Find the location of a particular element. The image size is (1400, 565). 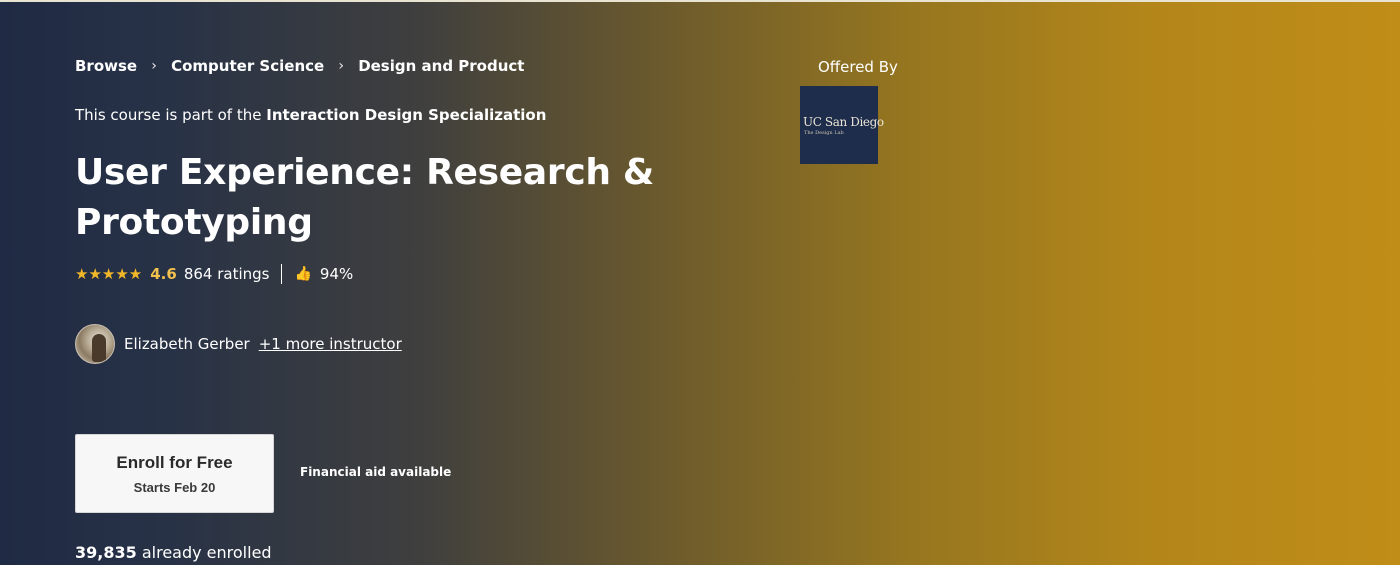

rating-row: ★★★★★ 4.6 864 ratings 👍 94% is located at coordinates (214, 274).